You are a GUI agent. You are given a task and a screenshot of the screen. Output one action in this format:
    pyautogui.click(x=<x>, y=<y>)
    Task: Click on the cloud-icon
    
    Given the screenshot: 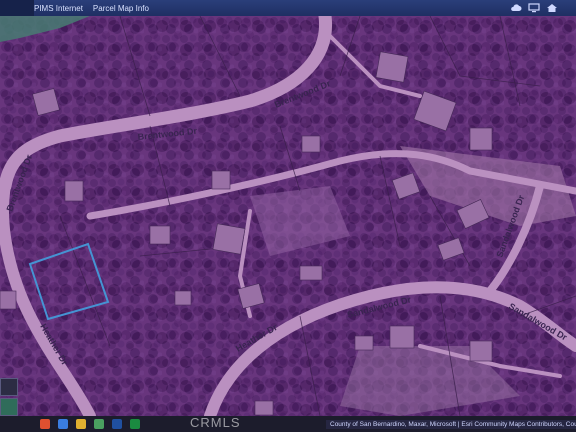 What is the action you would take?
    pyautogui.click(x=516, y=8)
    